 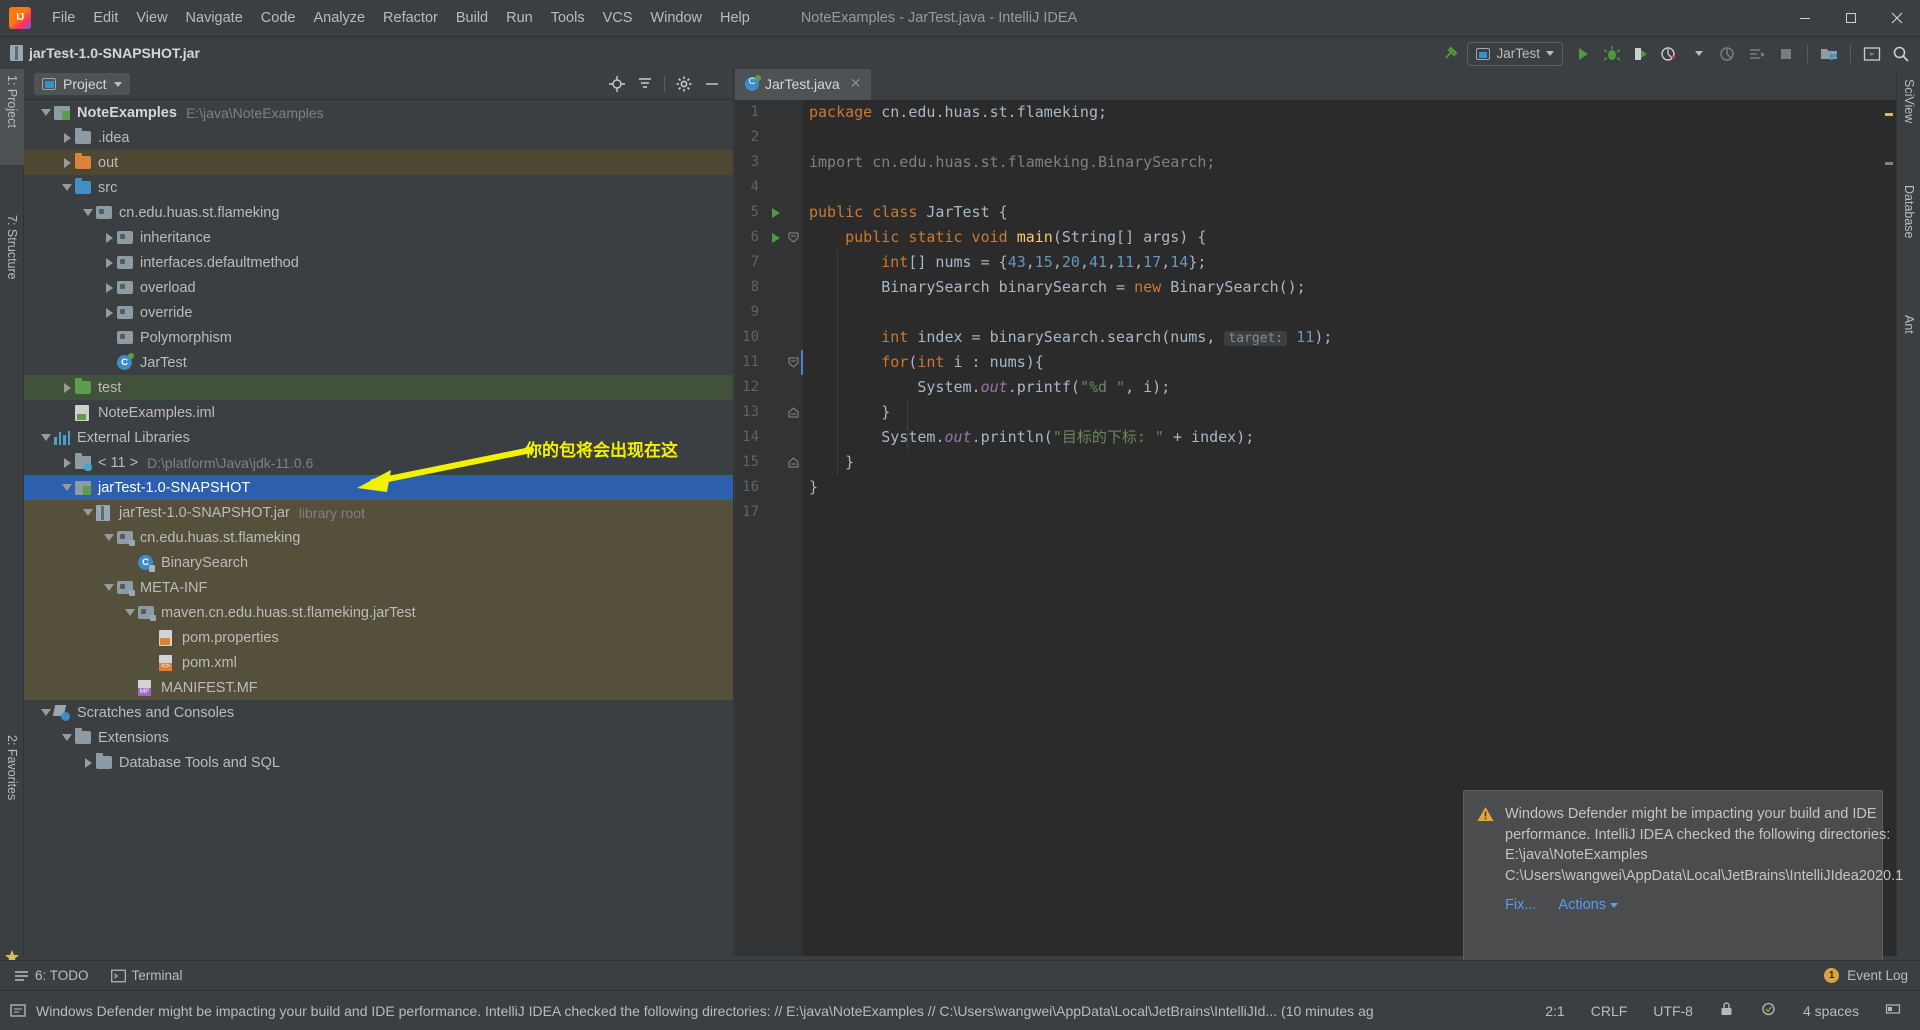 I want to click on build-hammer-icon, so click(x=1451, y=54).